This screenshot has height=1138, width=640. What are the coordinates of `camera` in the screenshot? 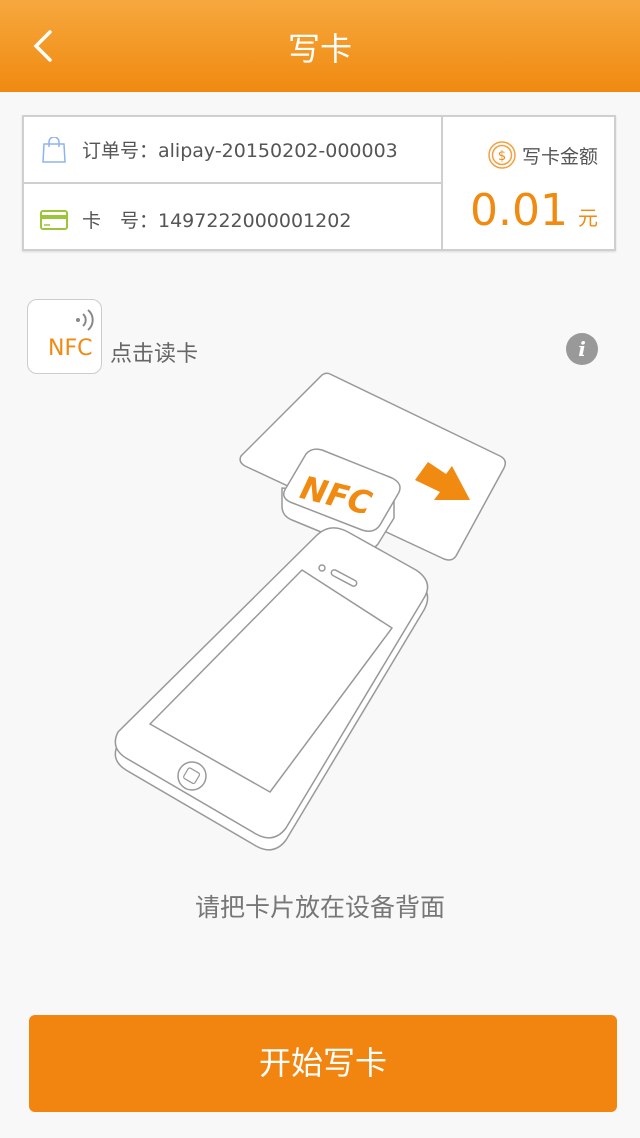 It's located at (322, 568).